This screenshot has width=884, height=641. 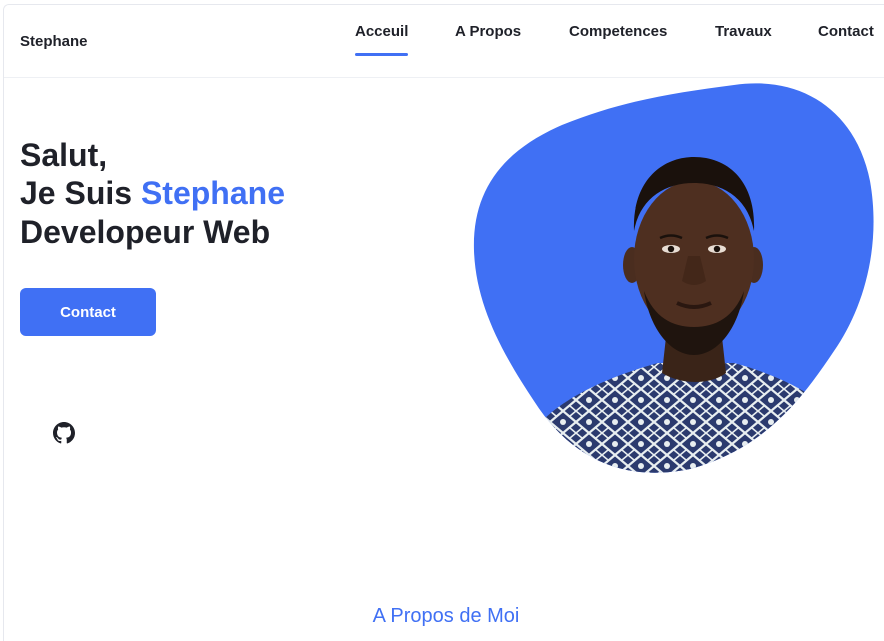 I want to click on contact-button: Contact, so click(x=88, y=312).